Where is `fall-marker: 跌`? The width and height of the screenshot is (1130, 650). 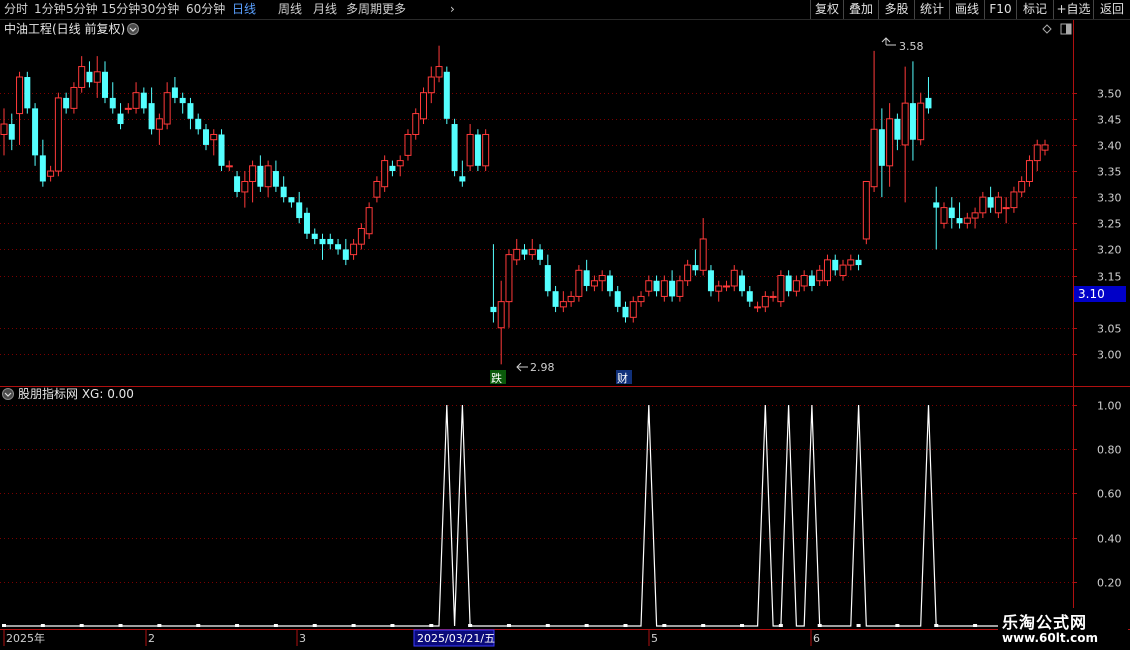
fall-marker: 跌 is located at coordinates (498, 377).